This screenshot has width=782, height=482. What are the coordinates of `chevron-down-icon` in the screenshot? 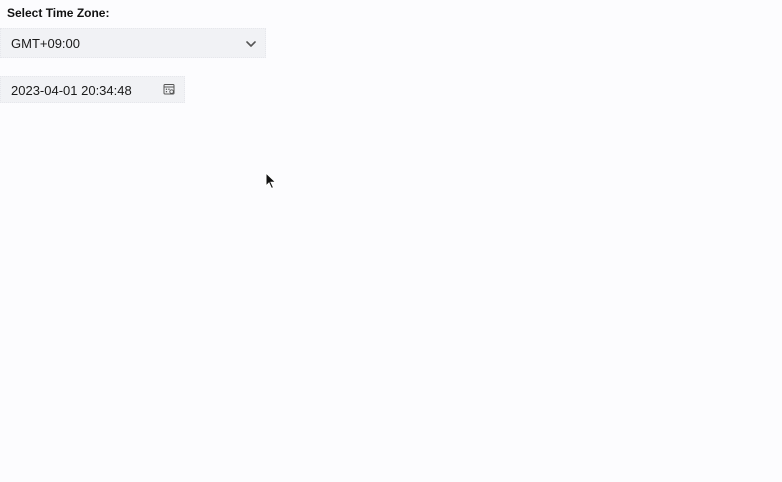 It's located at (251, 44).